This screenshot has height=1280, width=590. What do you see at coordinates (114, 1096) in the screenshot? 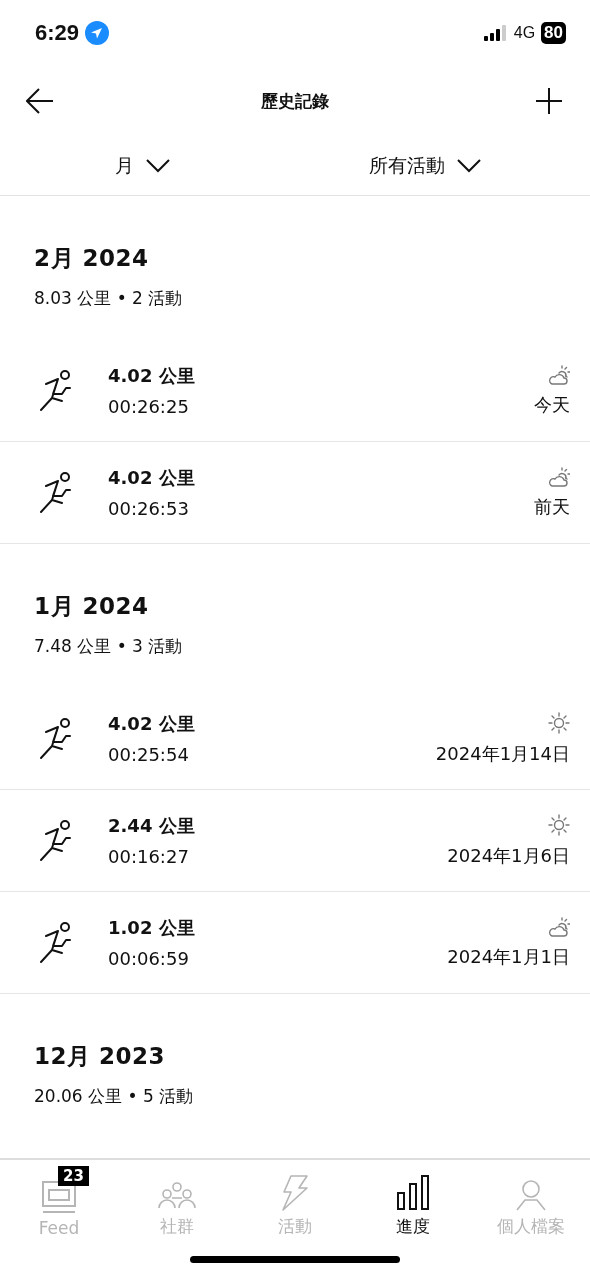
I see `month-summary: 20.06 公里 • 5 活動` at bounding box center [114, 1096].